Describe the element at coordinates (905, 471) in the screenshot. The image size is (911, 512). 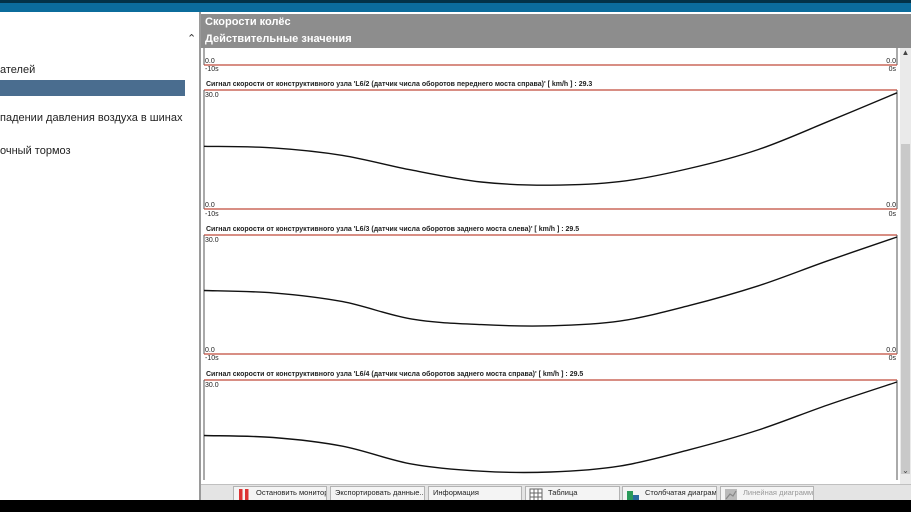
I see `scroll-down-icon: ⌄` at that location.